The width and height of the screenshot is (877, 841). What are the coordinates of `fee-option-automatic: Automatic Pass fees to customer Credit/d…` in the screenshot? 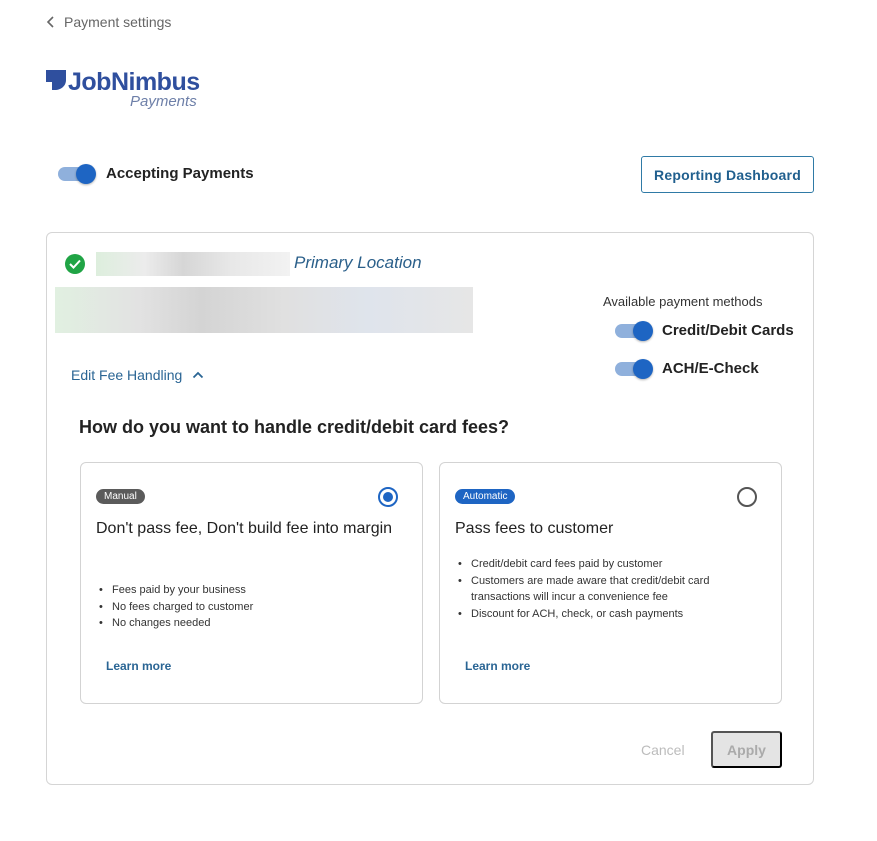 It's located at (610, 583).